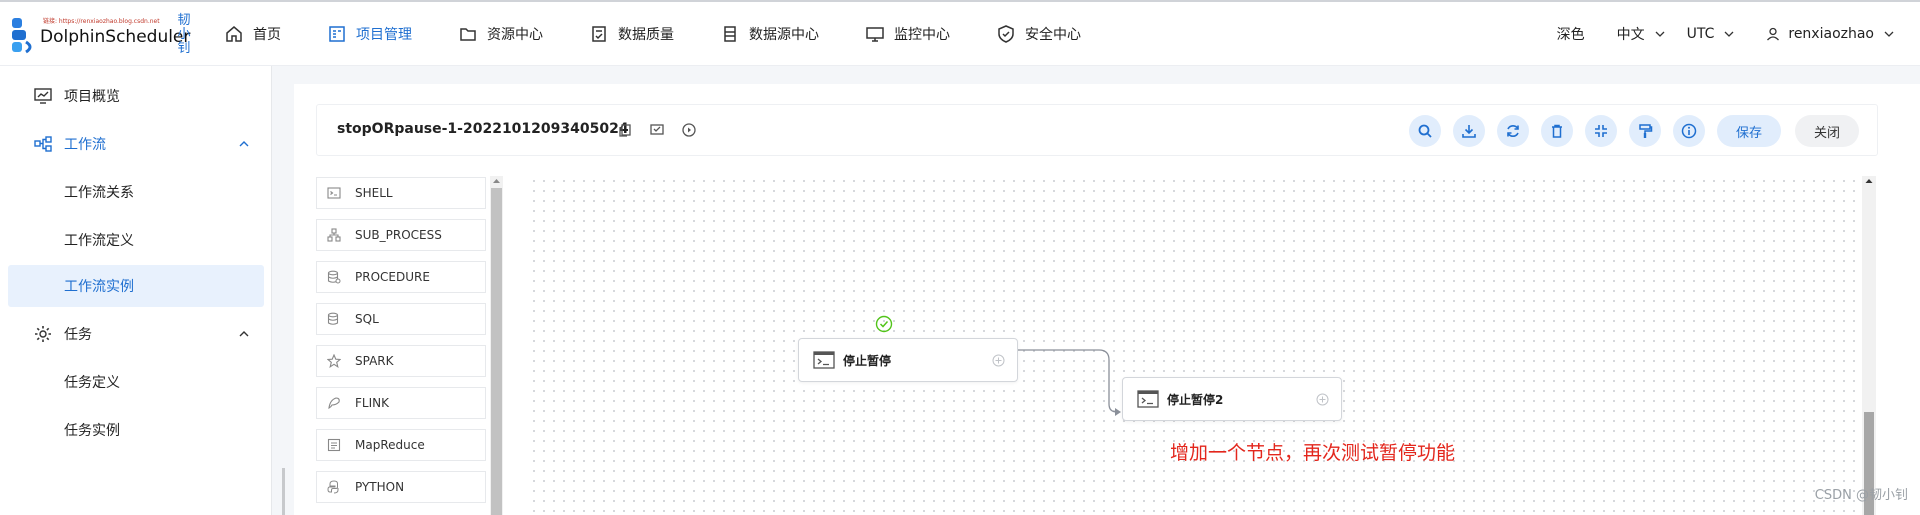  I want to click on delete-button, so click(1557, 131).